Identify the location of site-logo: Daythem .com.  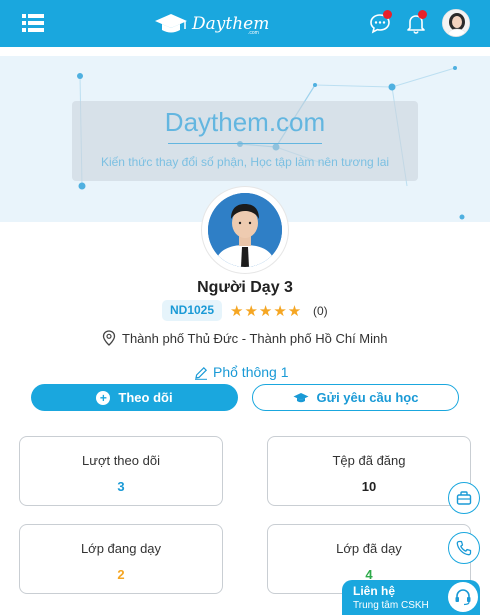
(211, 24).